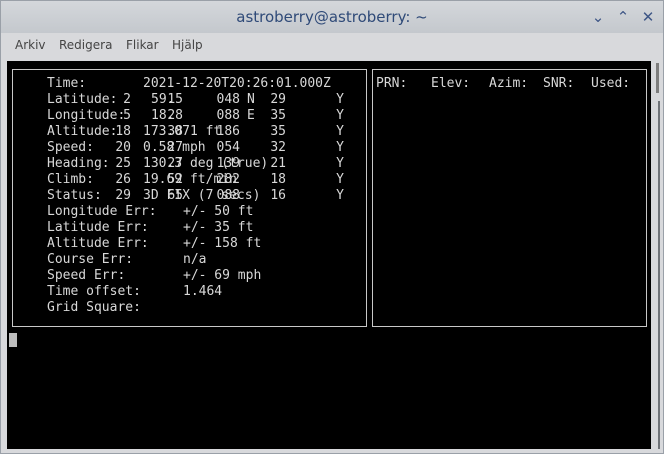 Image resolution: width=664 pixels, height=454 pixels. Describe the element at coordinates (98, 243) in the screenshot. I see `gps-label: Altitude Err:` at that location.